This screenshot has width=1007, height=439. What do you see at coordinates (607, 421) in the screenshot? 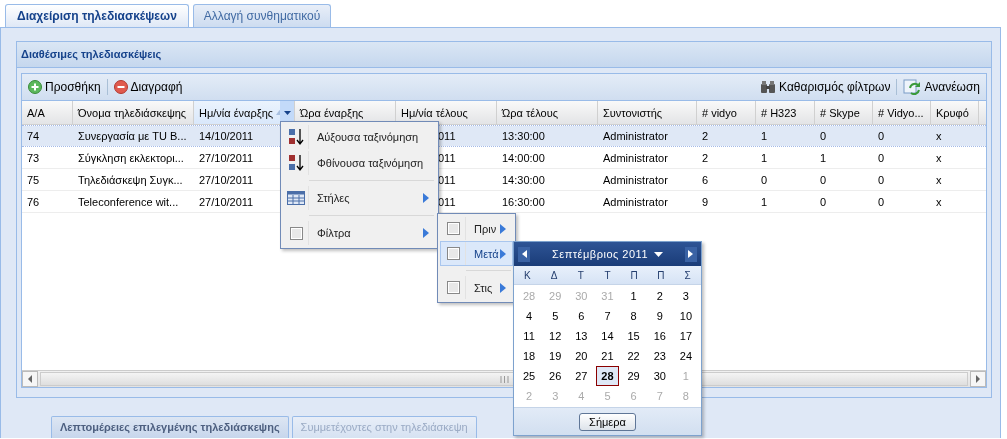
I see `today-button: Σήμερα` at bounding box center [607, 421].